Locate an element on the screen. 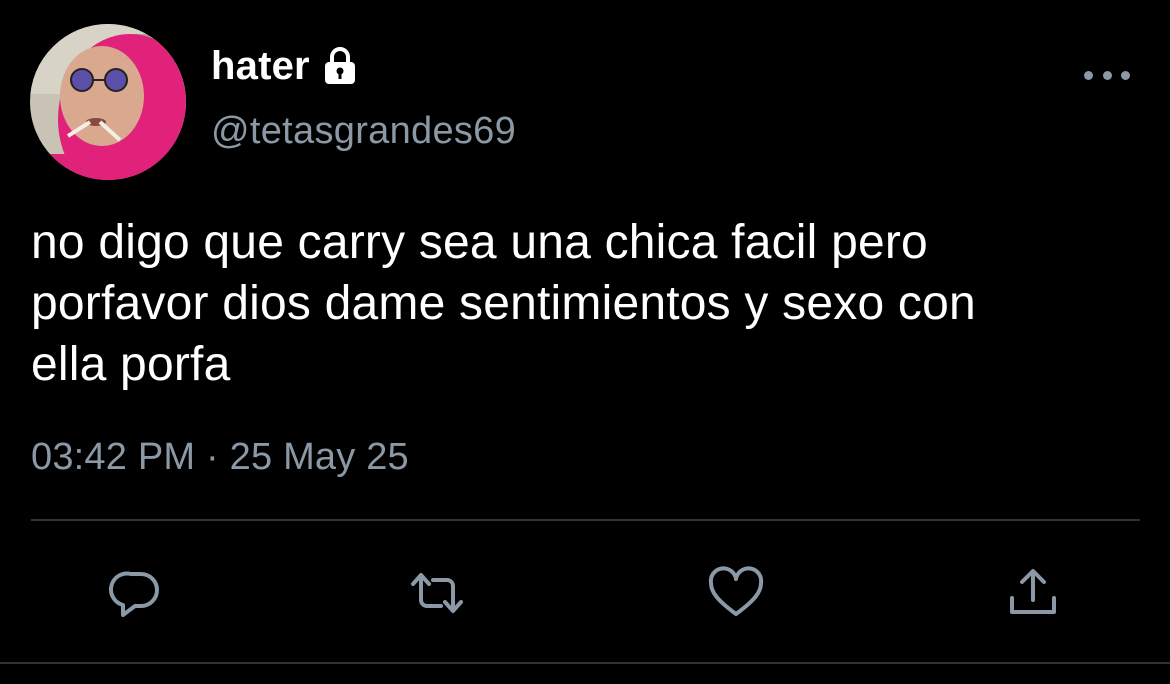 This screenshot has width=1170, height=684. name-row: hater is located at coordinates (286, 66).